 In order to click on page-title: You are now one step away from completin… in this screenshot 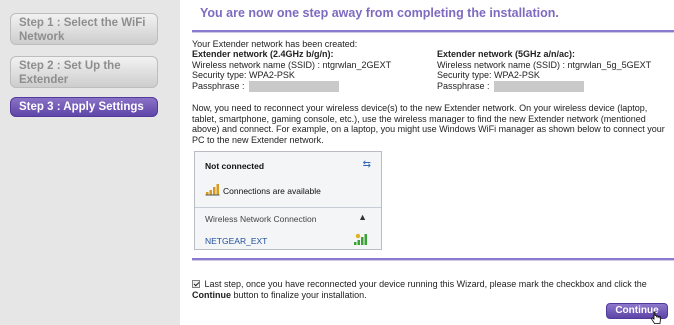, I will do `click(379, 13)`.